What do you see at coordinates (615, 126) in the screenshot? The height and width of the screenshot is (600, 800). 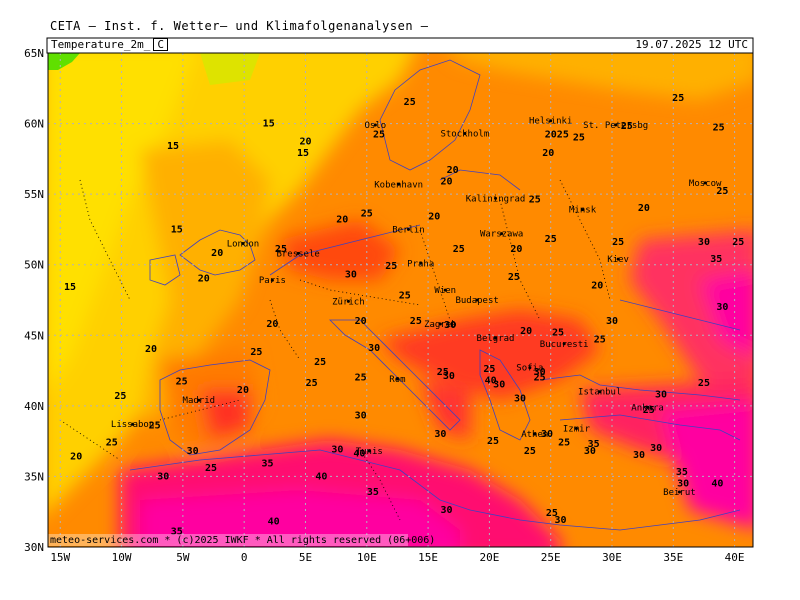 I see `city-label: St. Petersbg` at bounding box center [615, 126].